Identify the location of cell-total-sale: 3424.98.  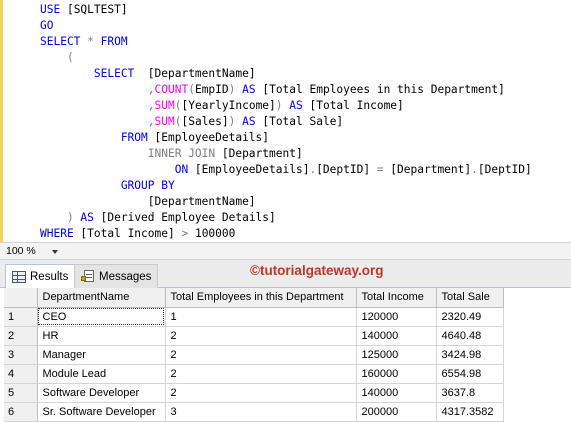
(470, 355).